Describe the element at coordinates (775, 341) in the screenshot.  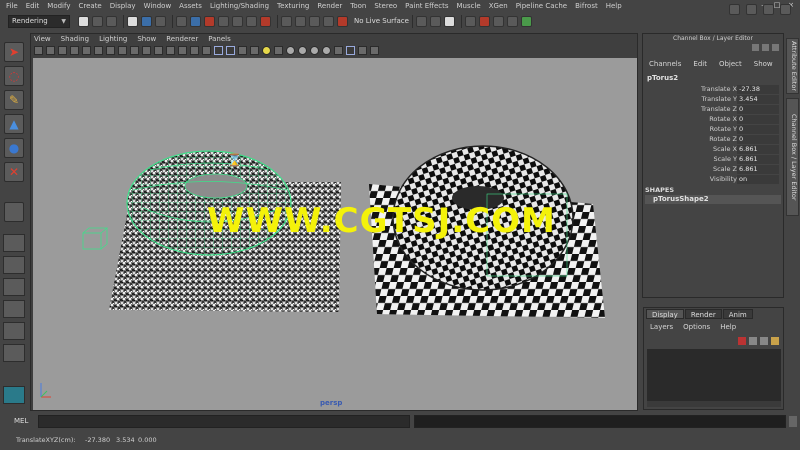
I see `new-layer-selected-icon` at that location.